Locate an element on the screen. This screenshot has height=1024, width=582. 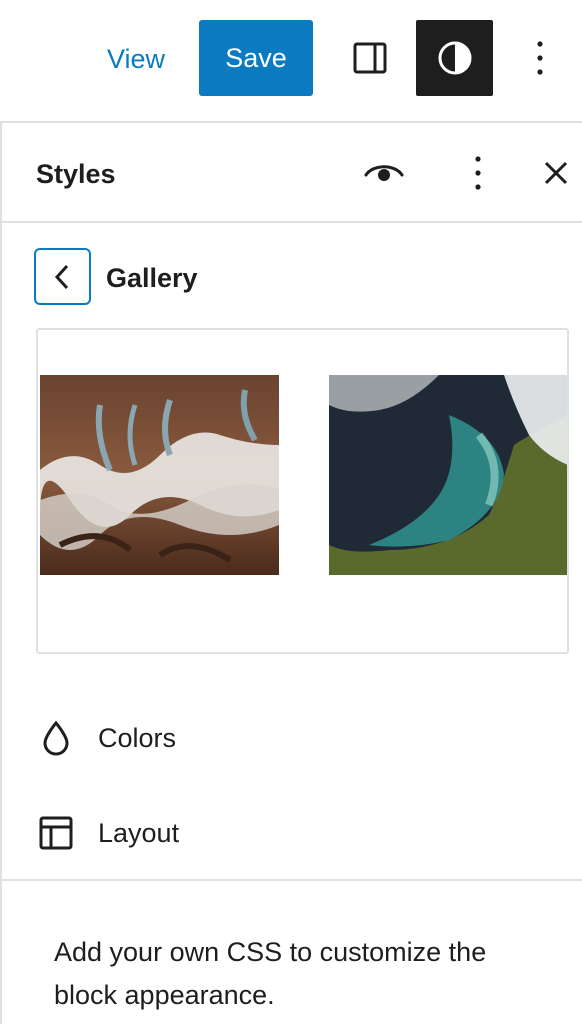
style-book-button is located at coordinates (384, 173).